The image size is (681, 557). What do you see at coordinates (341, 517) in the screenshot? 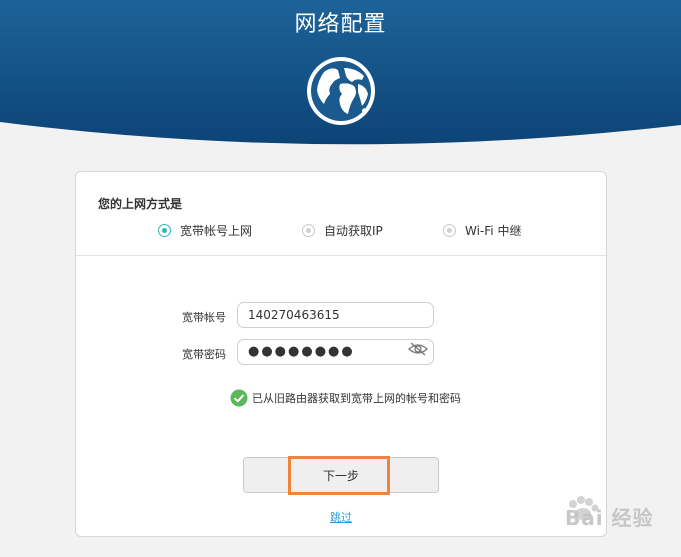
I see `skip-link: 跳过` at bounding box center [341, 517].